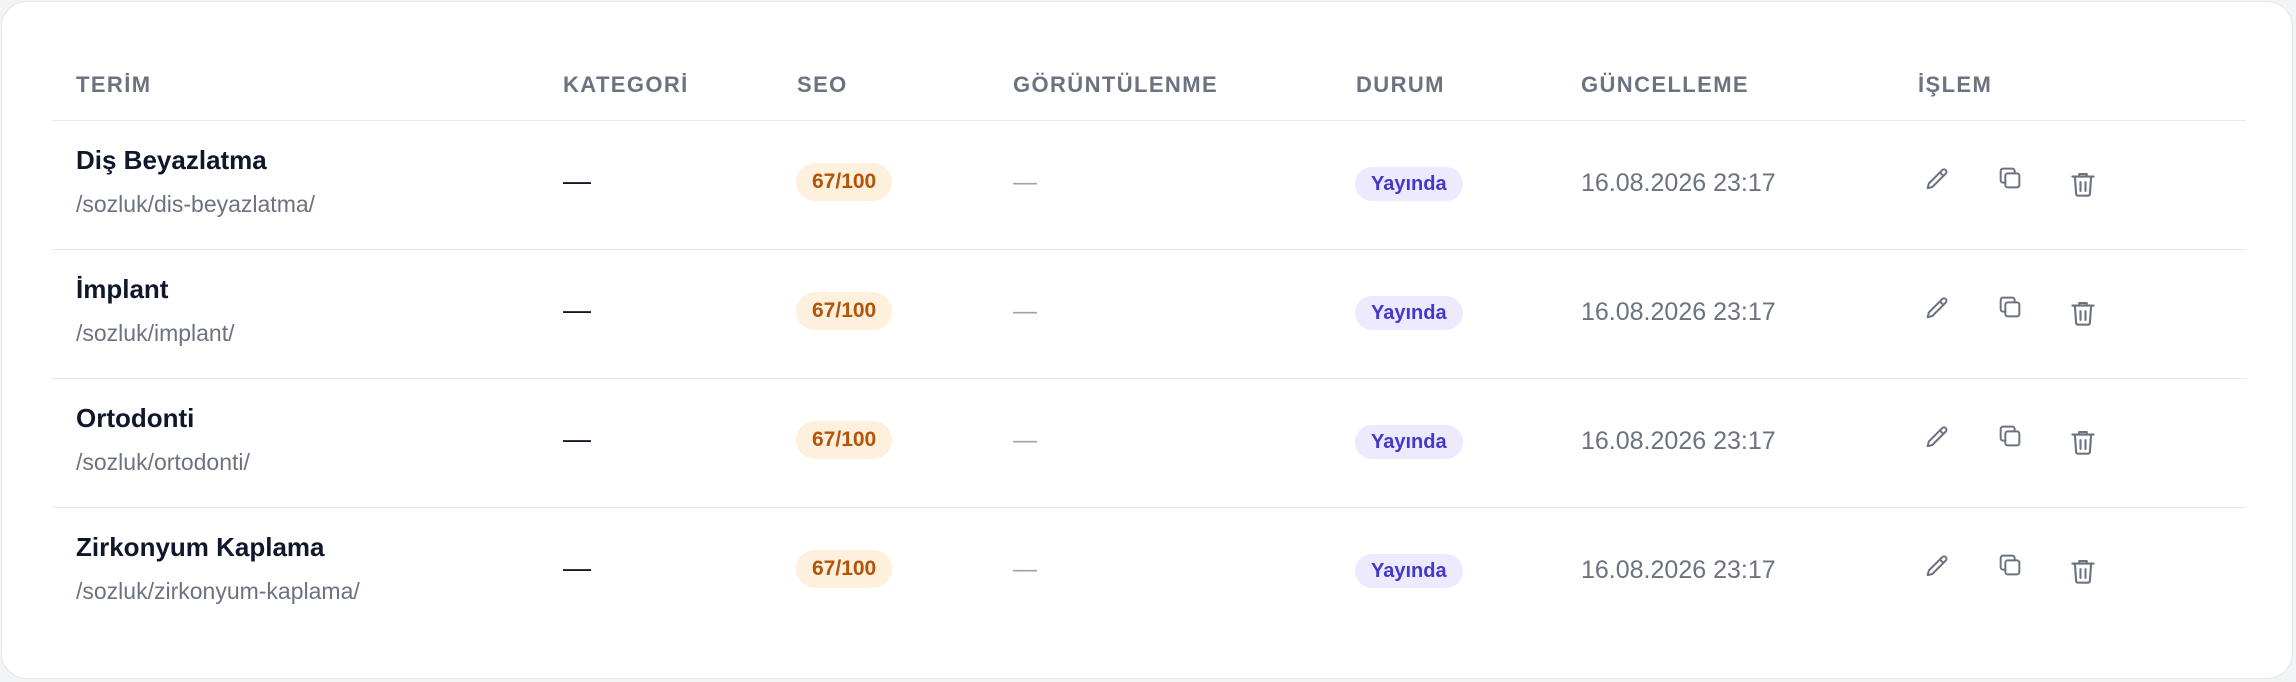  I want to click on term-slug: /sozluk/dis-beyazlatma/, so click(196, 204).